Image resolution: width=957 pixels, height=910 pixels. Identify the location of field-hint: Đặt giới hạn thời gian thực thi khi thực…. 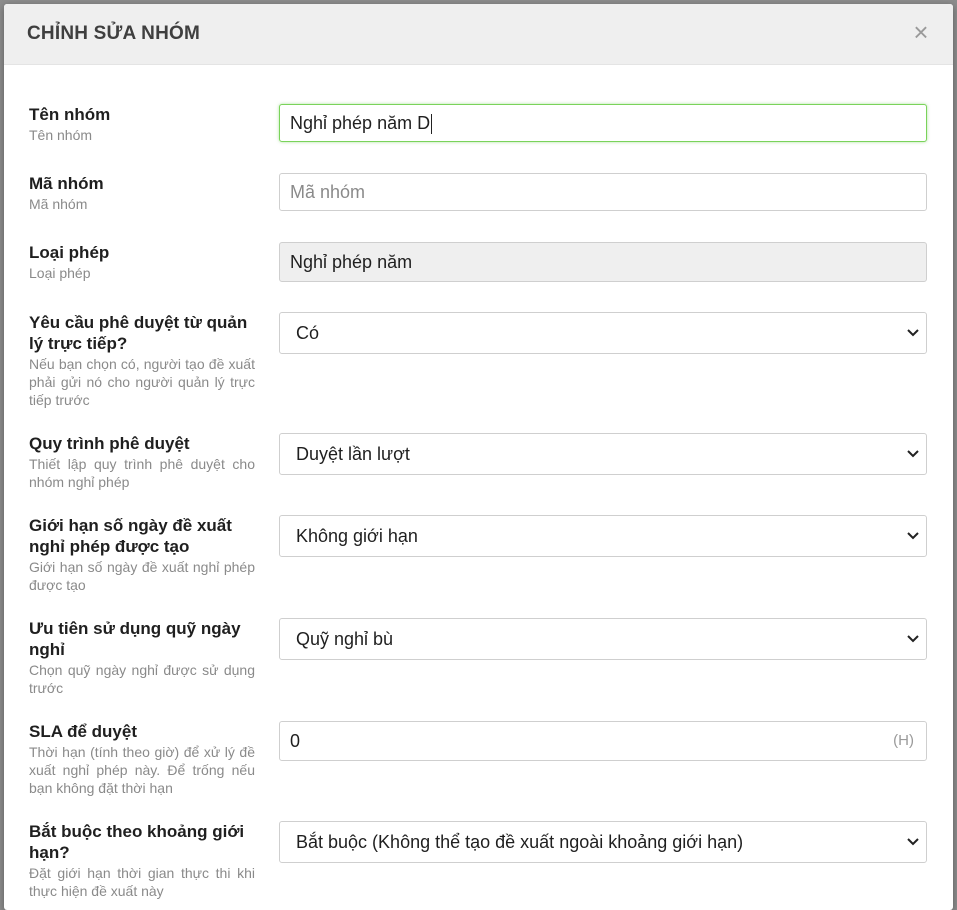
(142, 882).